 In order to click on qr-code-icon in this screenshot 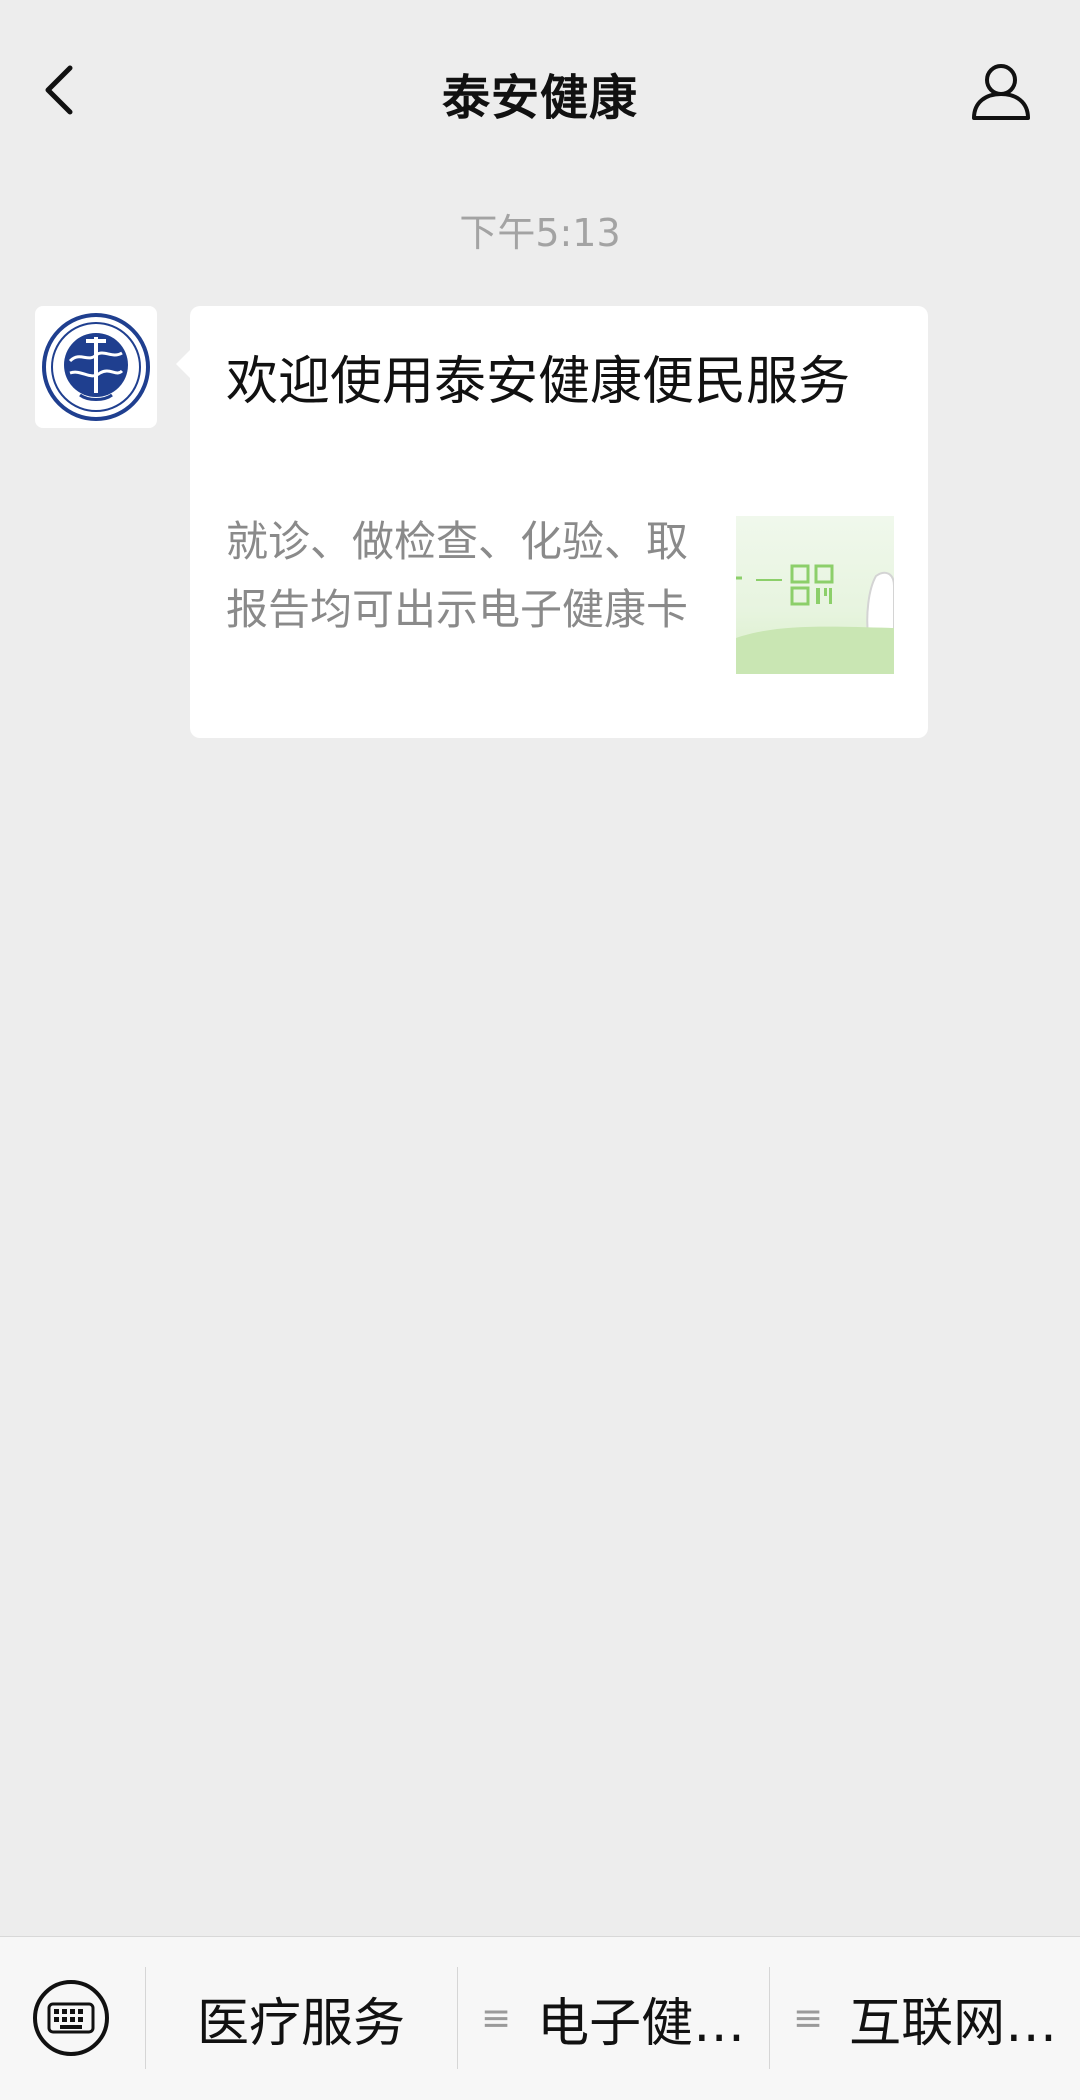, I will do `click(815, 619)`.